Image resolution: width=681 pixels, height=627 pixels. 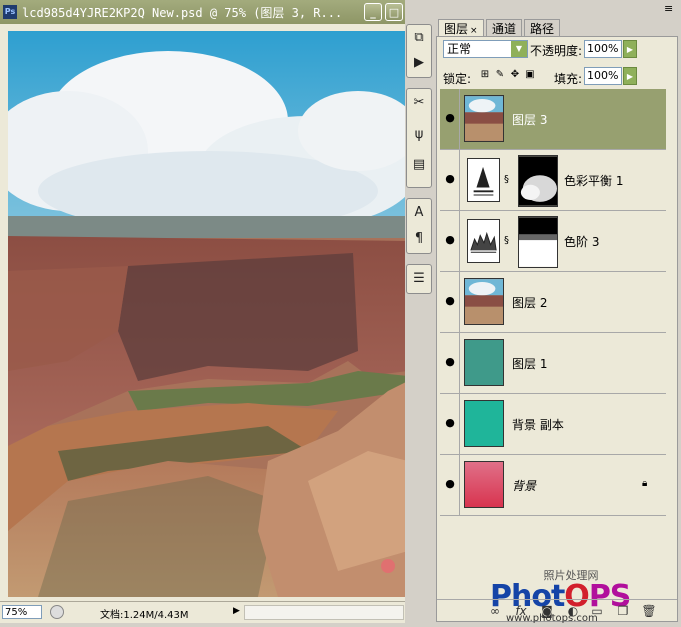 I want to click on fill-input: 100%, so click(x=603, y=76).